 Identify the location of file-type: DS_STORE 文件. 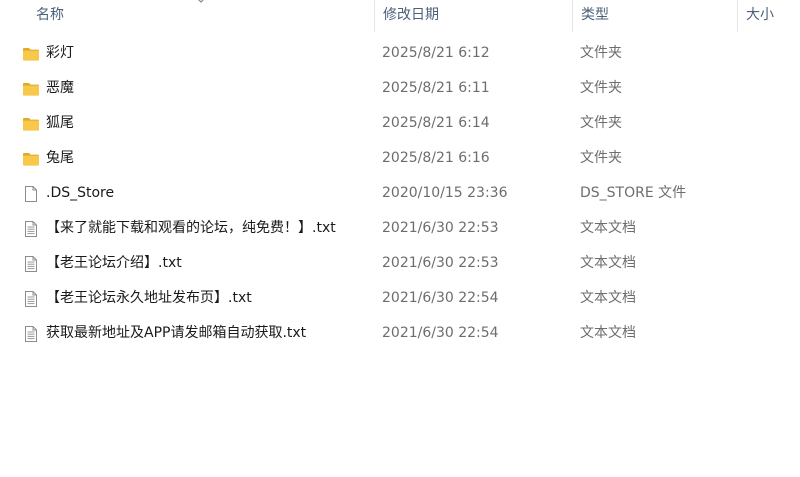
(633, 193).